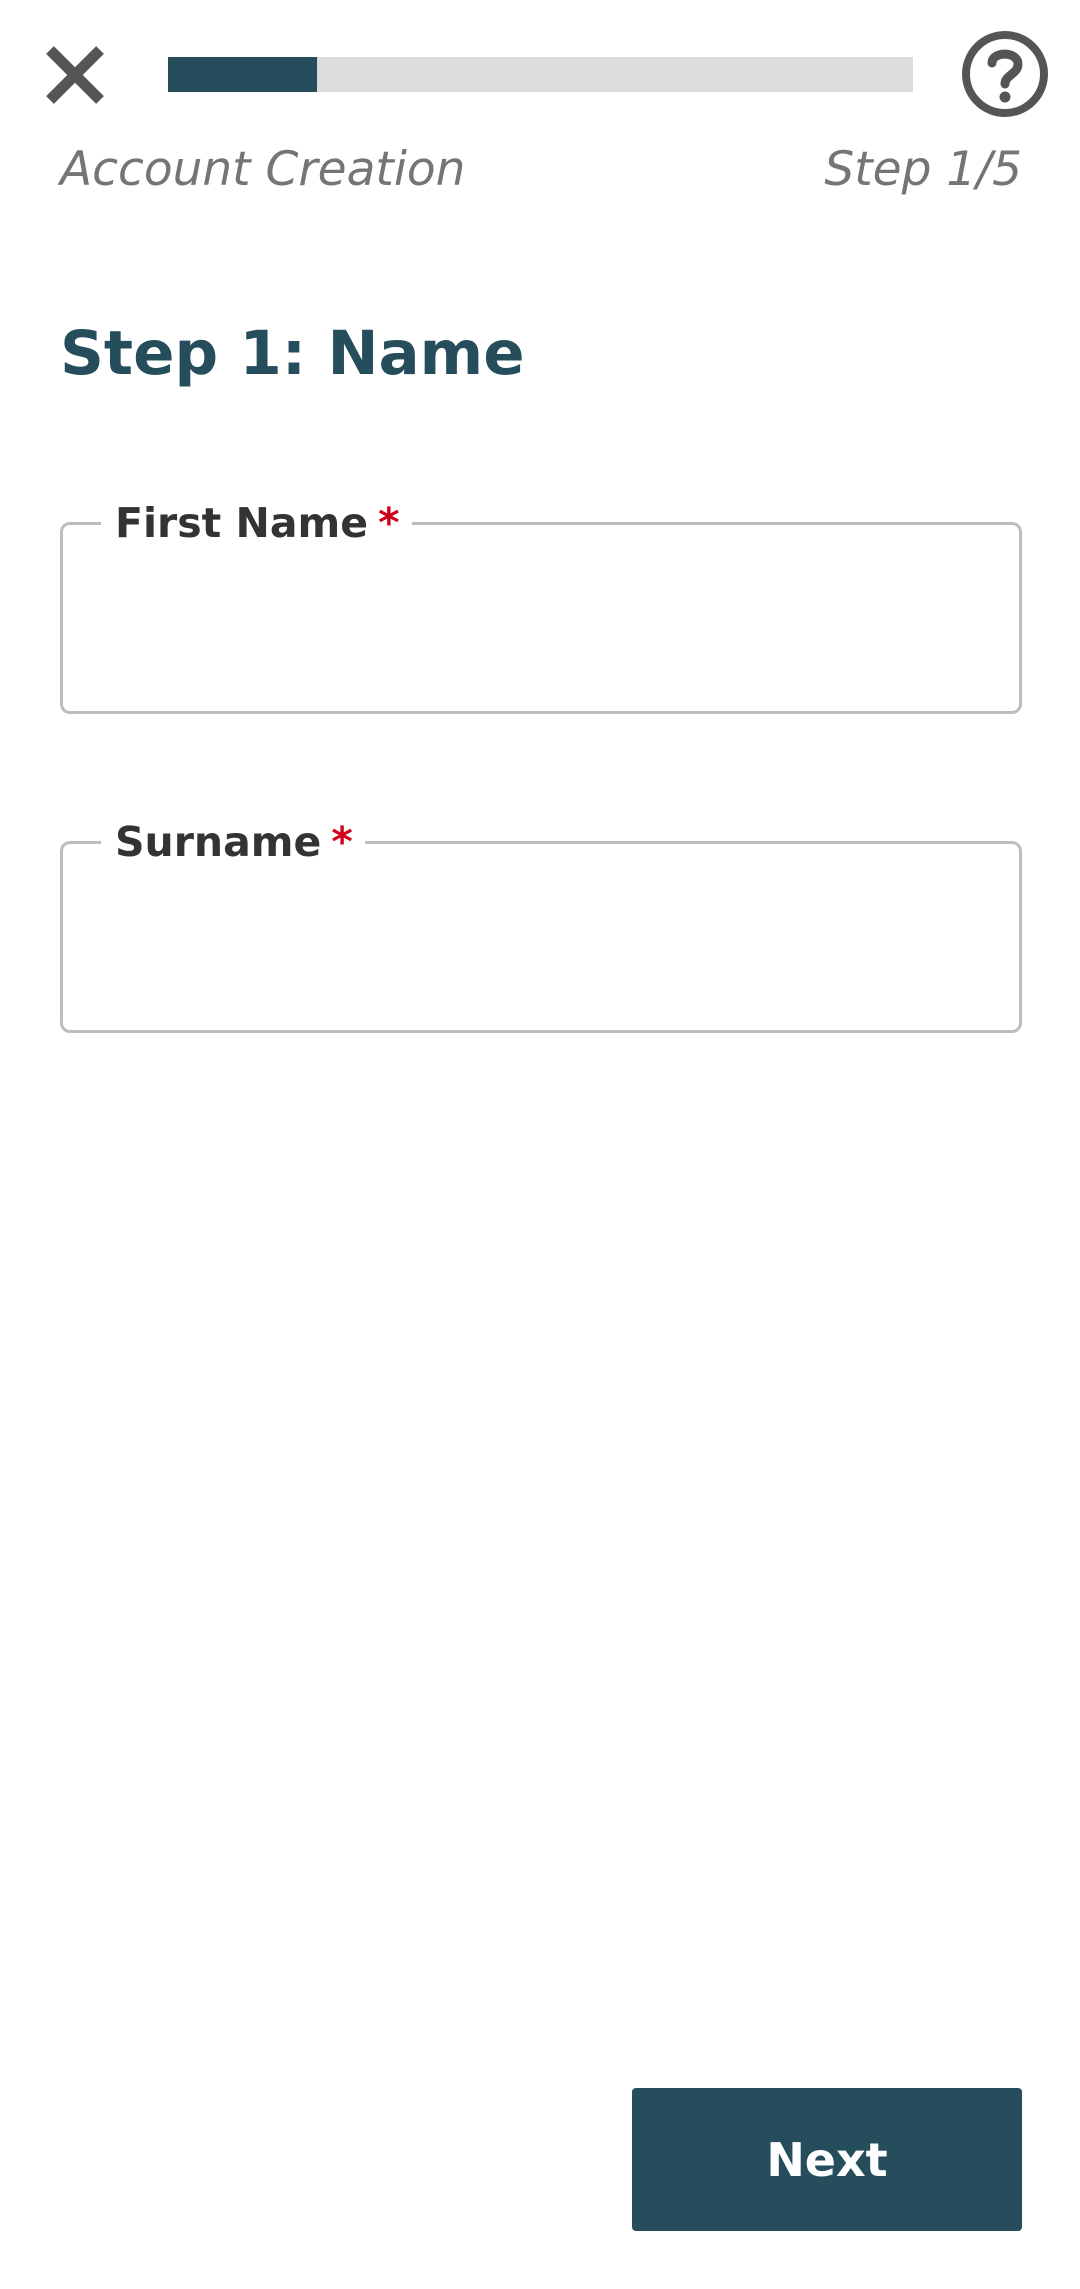 Image resolution: width=1080 pixels, height=2289 pixels. What do you see at coordinates (541, 937) in the screenshot?
I see `surname-input` at bounding box center [541, 937].